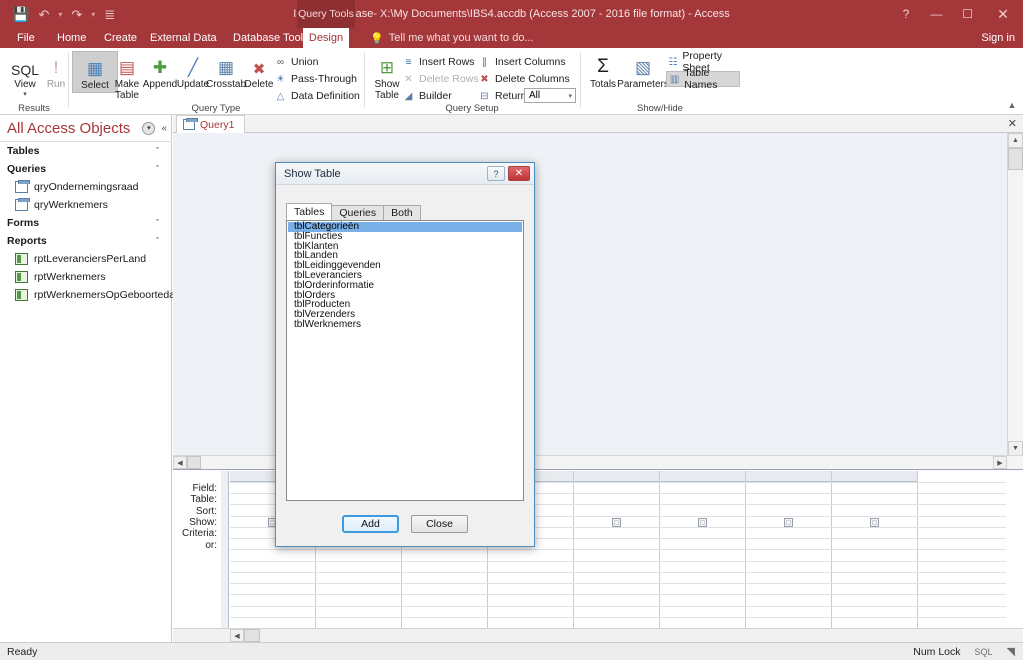 This screenshot has height=660, width=1023. I want to click on insert-rows-button: ≡ Insert Rows, so click(438, 62).